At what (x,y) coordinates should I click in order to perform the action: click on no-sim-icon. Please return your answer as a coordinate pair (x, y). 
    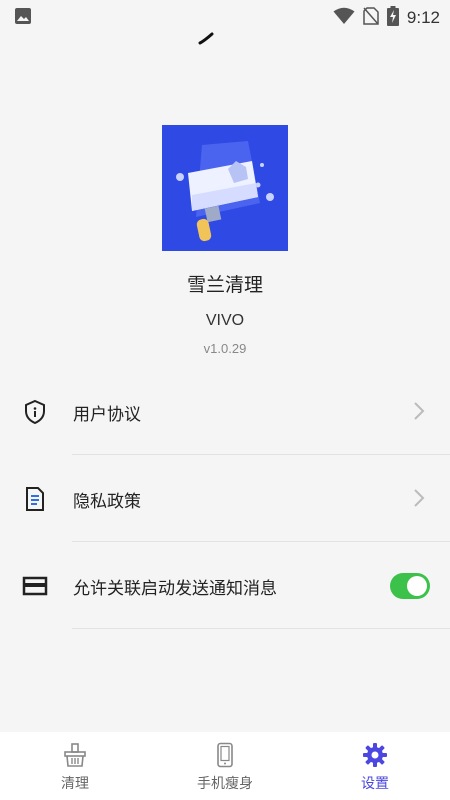
    Looking at the image, I should click on (371, 18).